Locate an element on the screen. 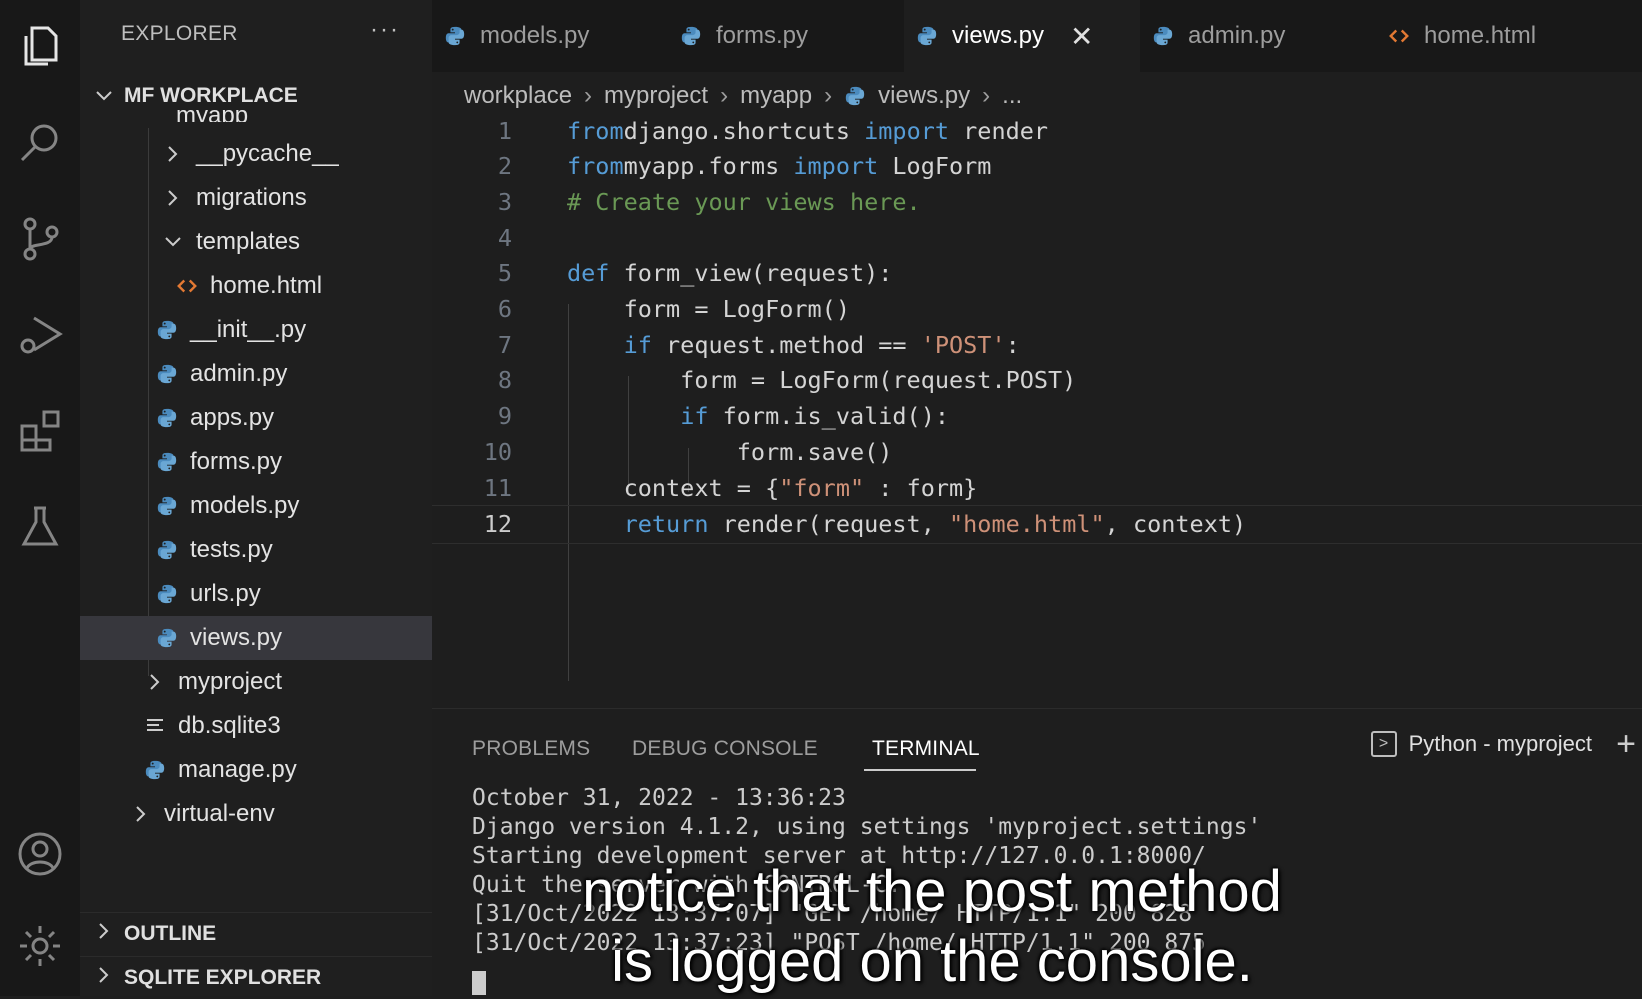 The image size is (1642, 999). tree-item-tests-py: tests.py is located at coordinates (256, 550).